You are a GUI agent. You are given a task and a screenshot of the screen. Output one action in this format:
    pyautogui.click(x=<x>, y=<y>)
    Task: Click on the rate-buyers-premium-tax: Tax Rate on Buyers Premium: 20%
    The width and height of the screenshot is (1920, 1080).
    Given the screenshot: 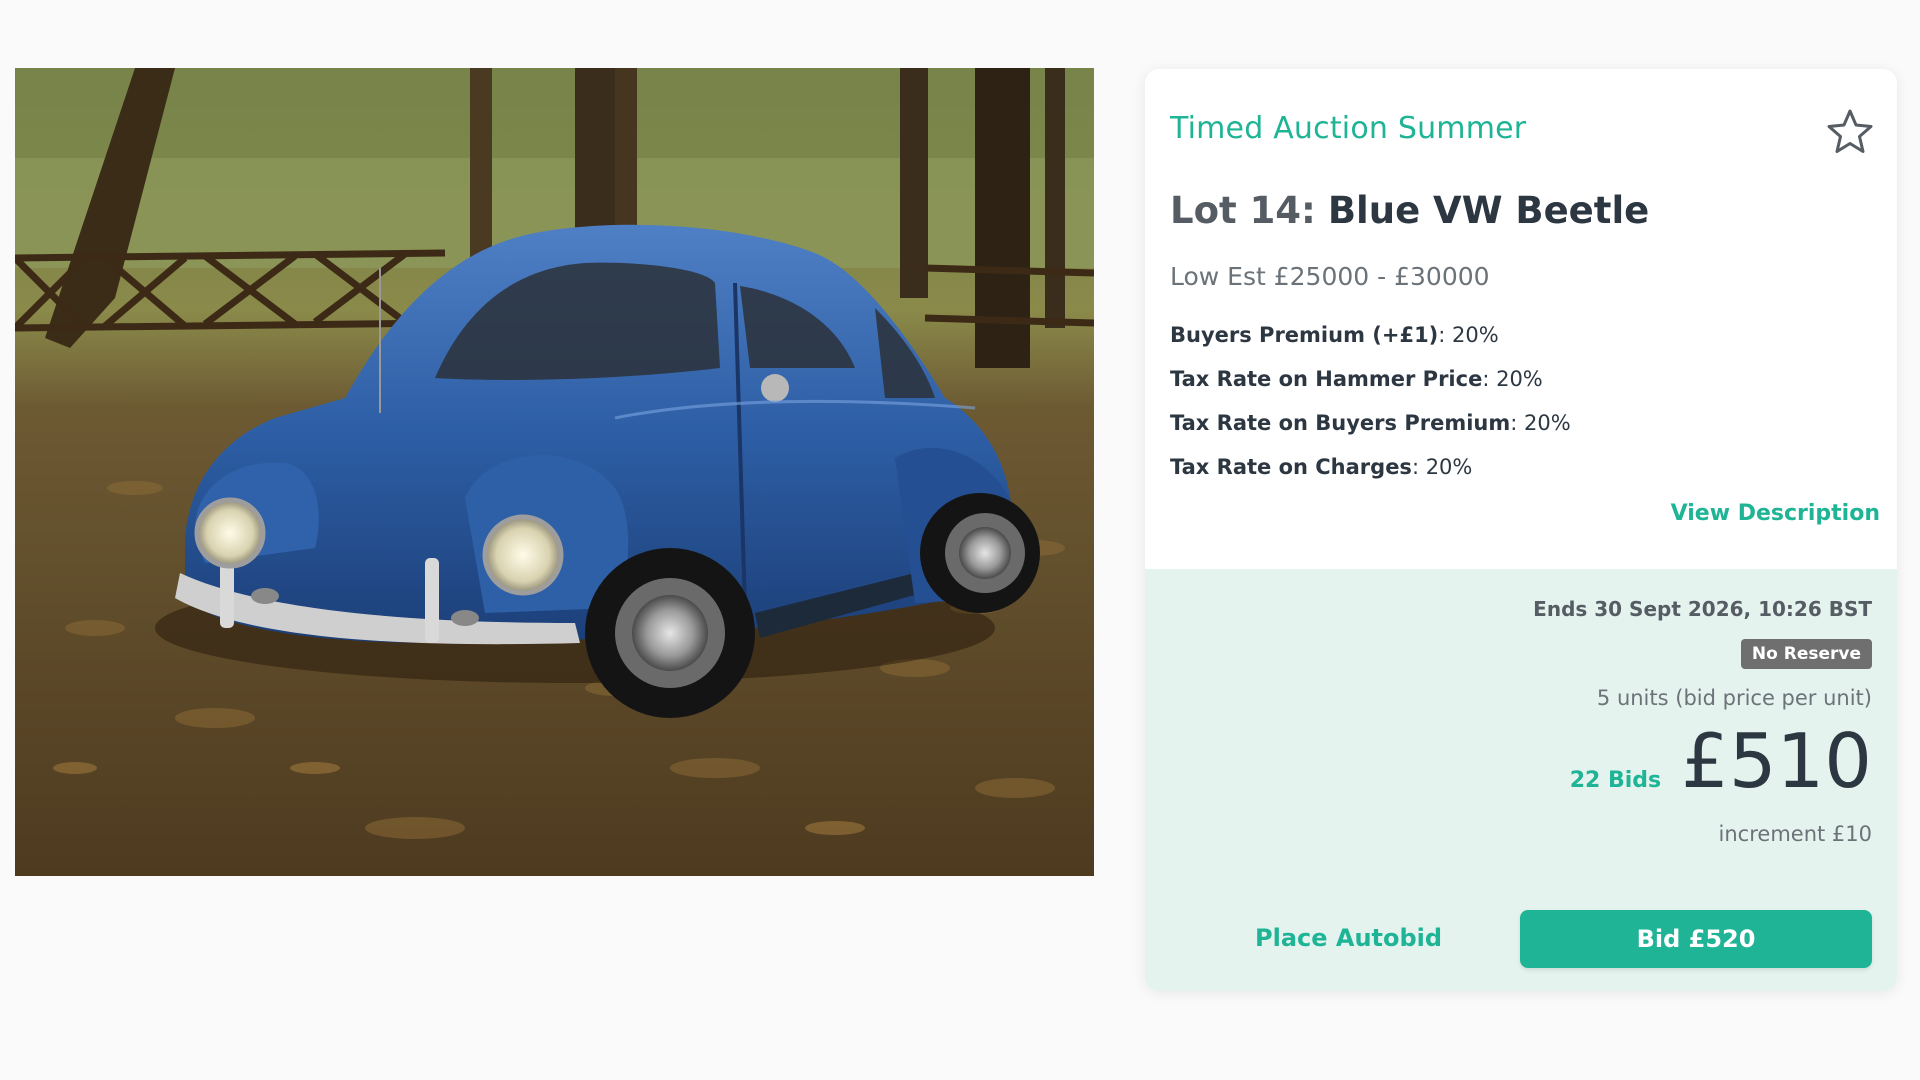 What is the action you would take?
    pyautogui.click(x=1370, y=423)
    